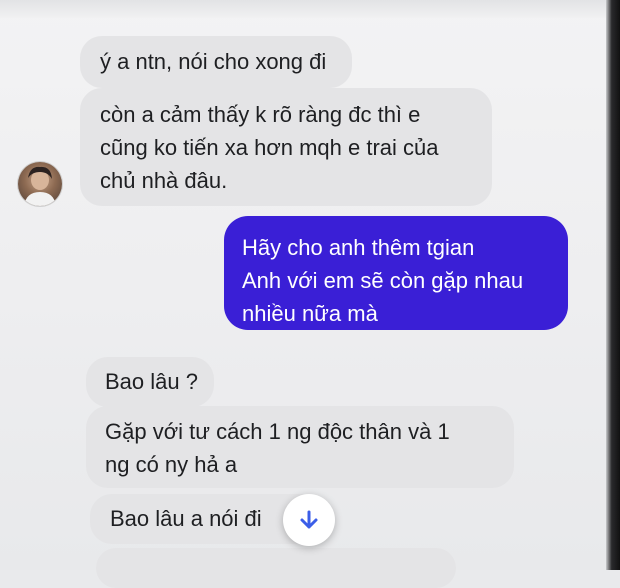 This screenshot has width=620, height=588. What do you see at coordinates (310, 313) in the screenshot?
I see `message-text: nhiều nữa mà` at bounding box center [310, 313].